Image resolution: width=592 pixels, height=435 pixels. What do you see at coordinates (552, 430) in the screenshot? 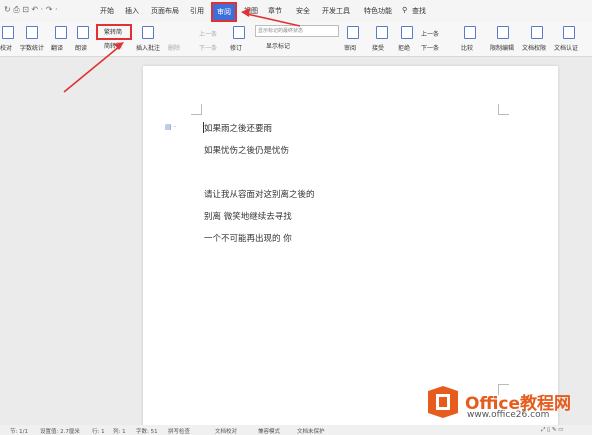
I see `view-mode-icons: ⤢ ▯ ✎ ▭` at bounding box center [552, 430].